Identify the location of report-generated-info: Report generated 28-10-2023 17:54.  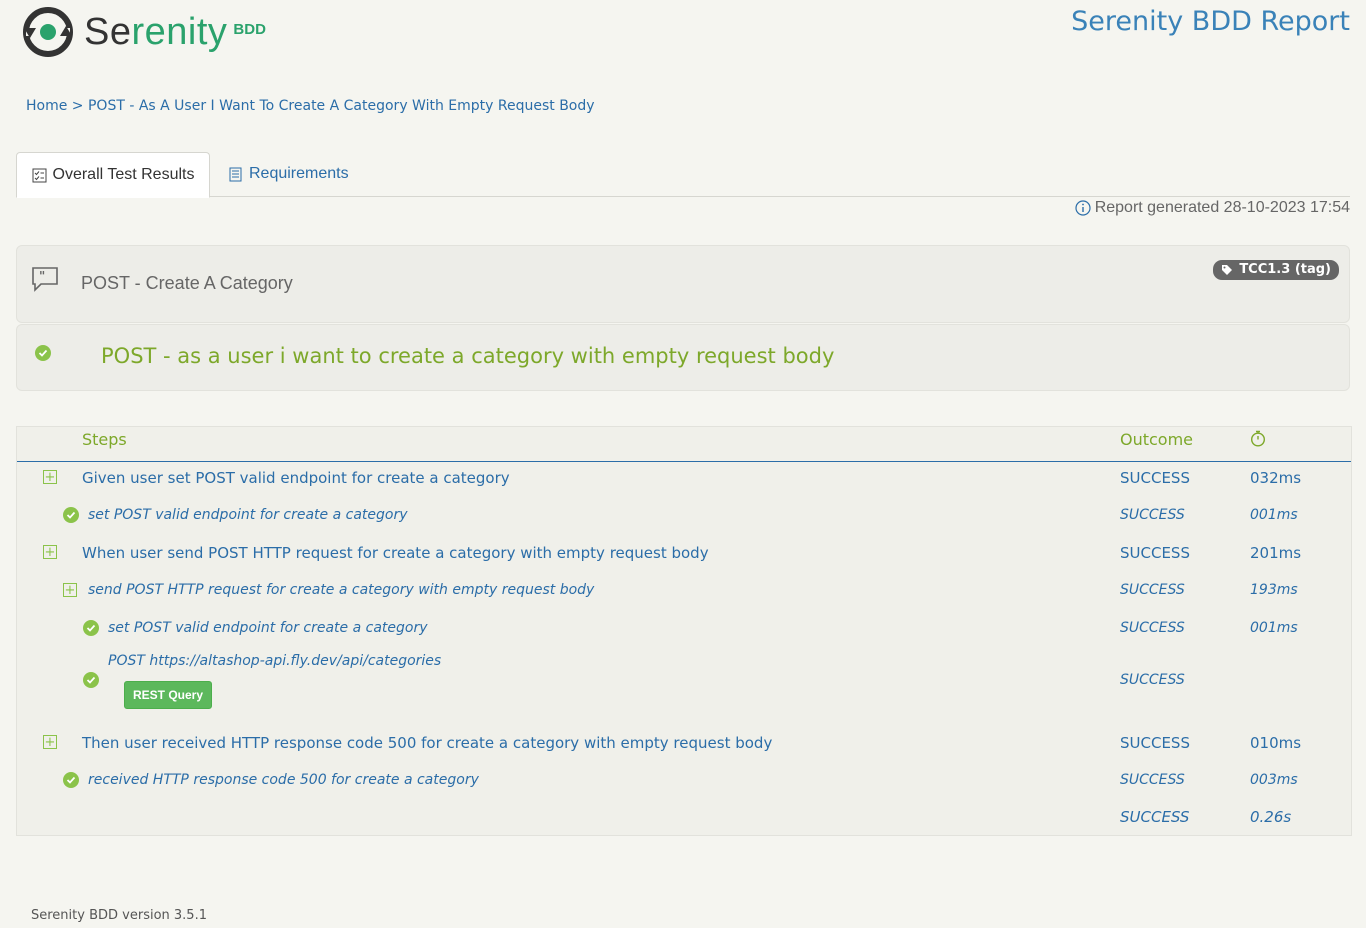
(1212, 208).